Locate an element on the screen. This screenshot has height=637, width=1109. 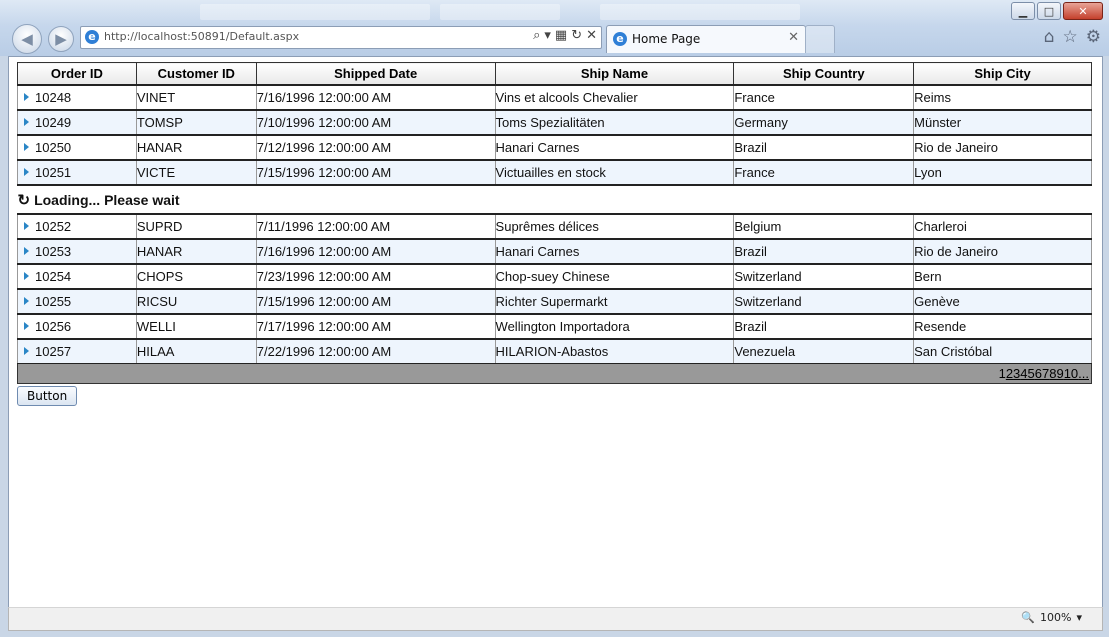
stop-icon: ✕ is located at coordinates (591, 35).